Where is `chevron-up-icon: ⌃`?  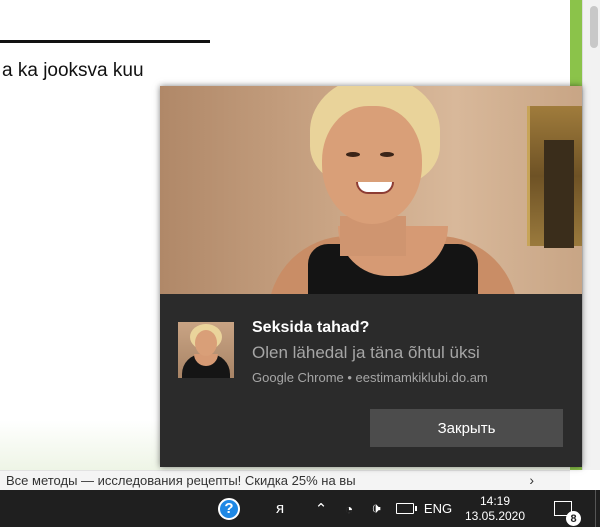
chevron-up-icon: ⌃ is located at coordinates (321, 508).